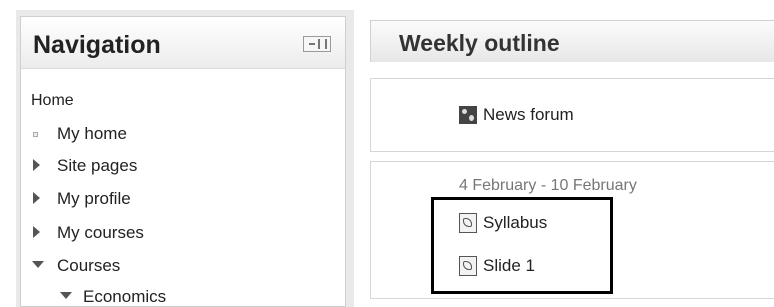 The image size is (774, 307). I want to click on dock-dash-icon, so click(312, 44).